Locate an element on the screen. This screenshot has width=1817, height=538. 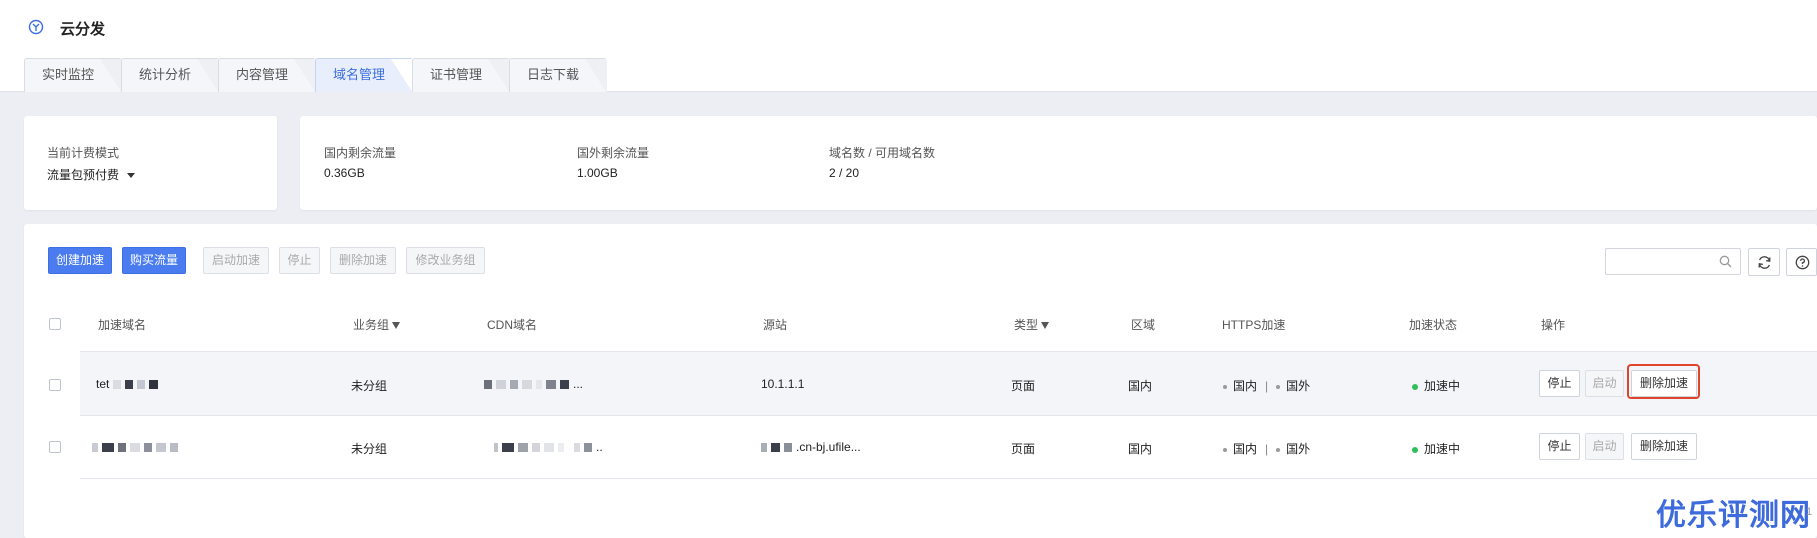
billing-mode-select: 流量包预付费 is located at coordinates (91, 174).